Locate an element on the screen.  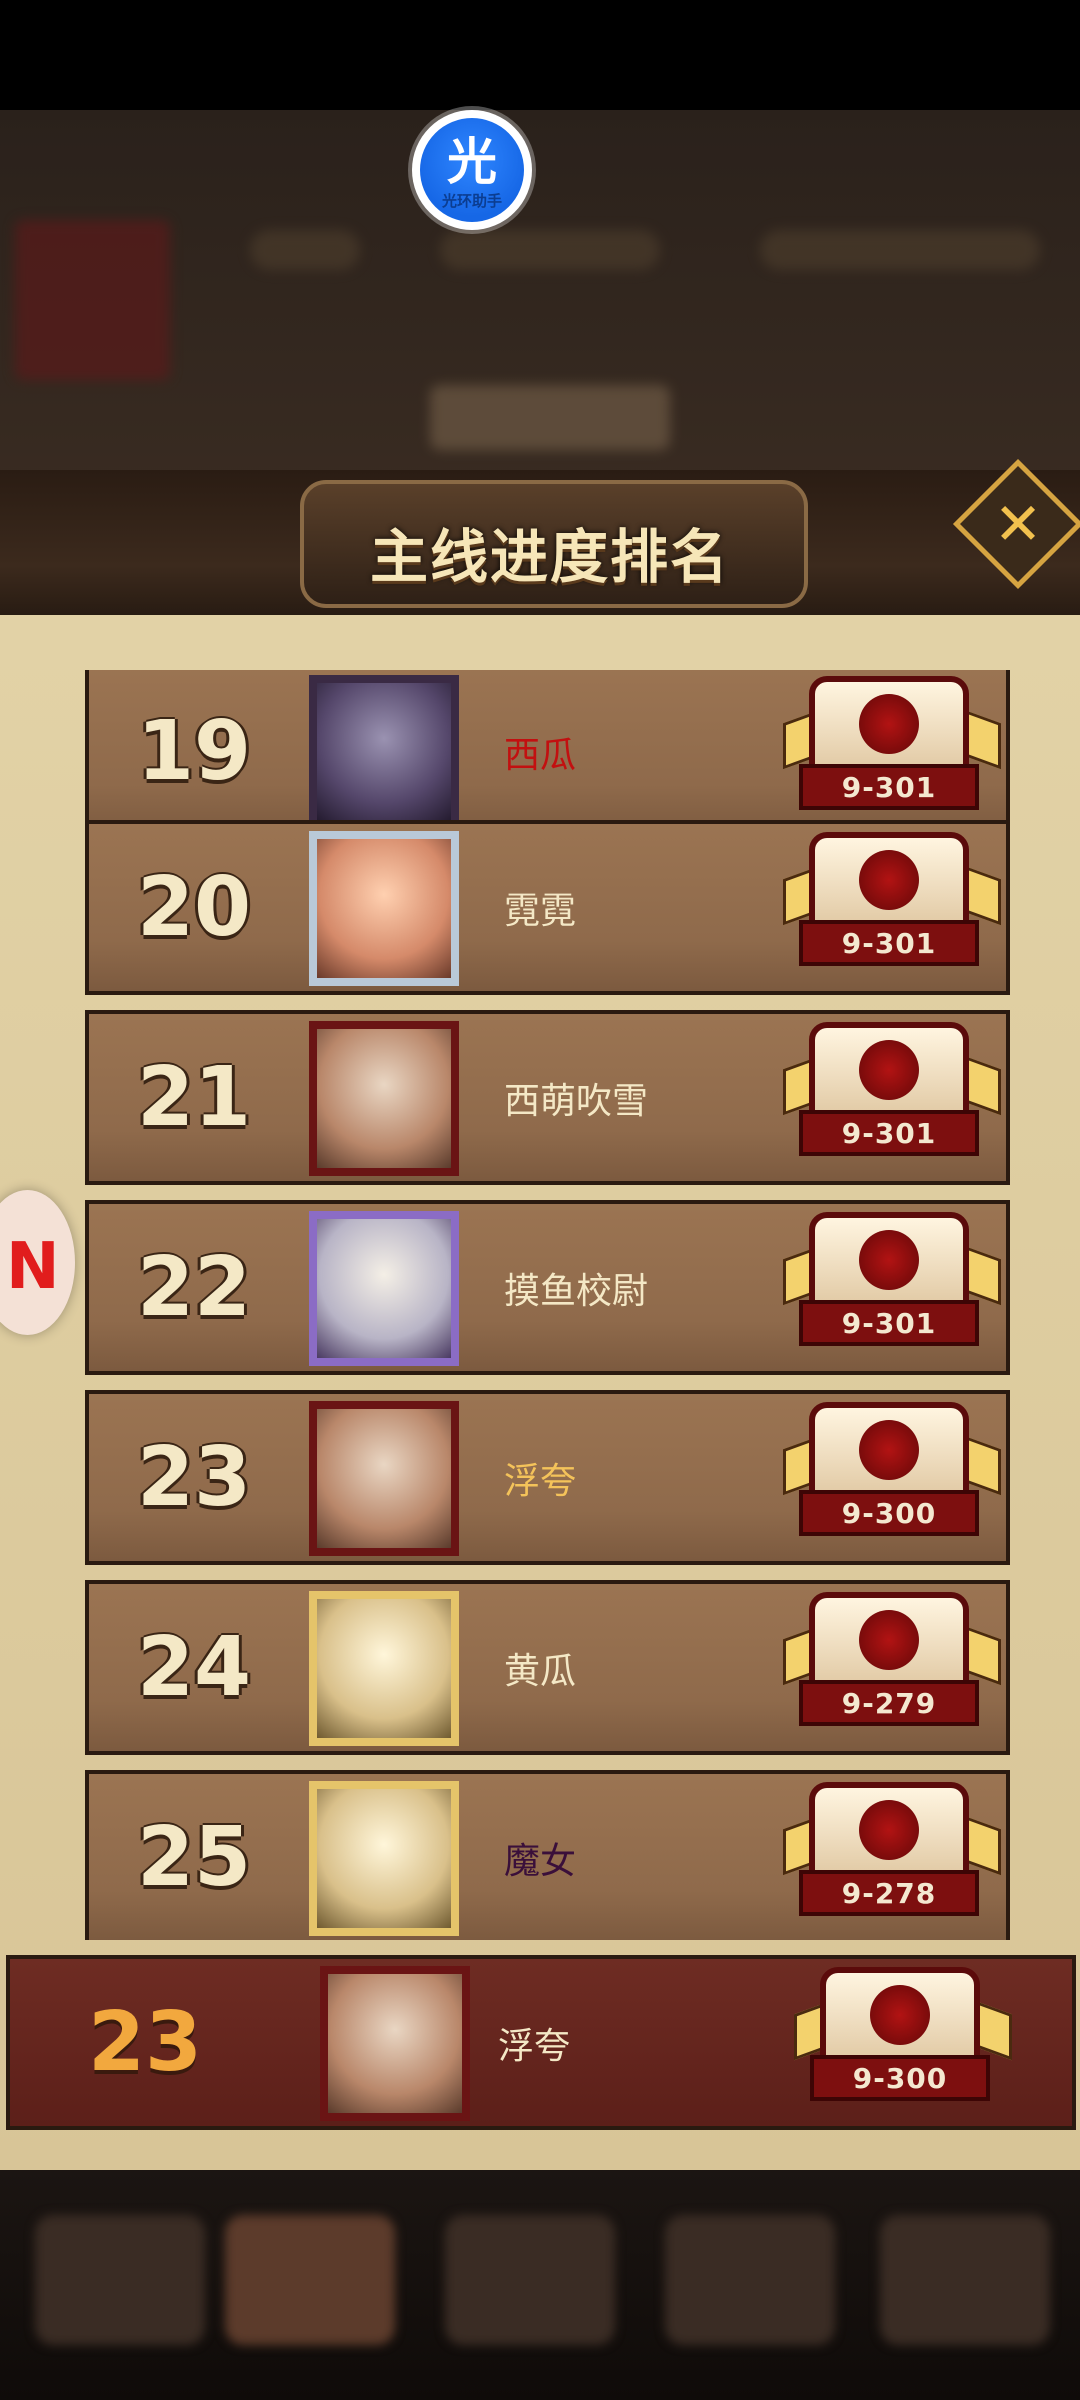
player-name: 黄瓜 is located at coordinates (540, 1671).